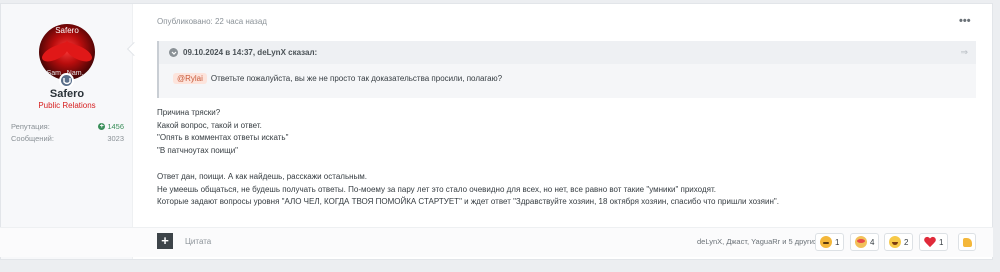 Image resolution: width=1000 pixels, height=272 pixels. I want to click on quote-header: 09.10.2024 в 14:37, deLynX сказал:, so click(567, 52).